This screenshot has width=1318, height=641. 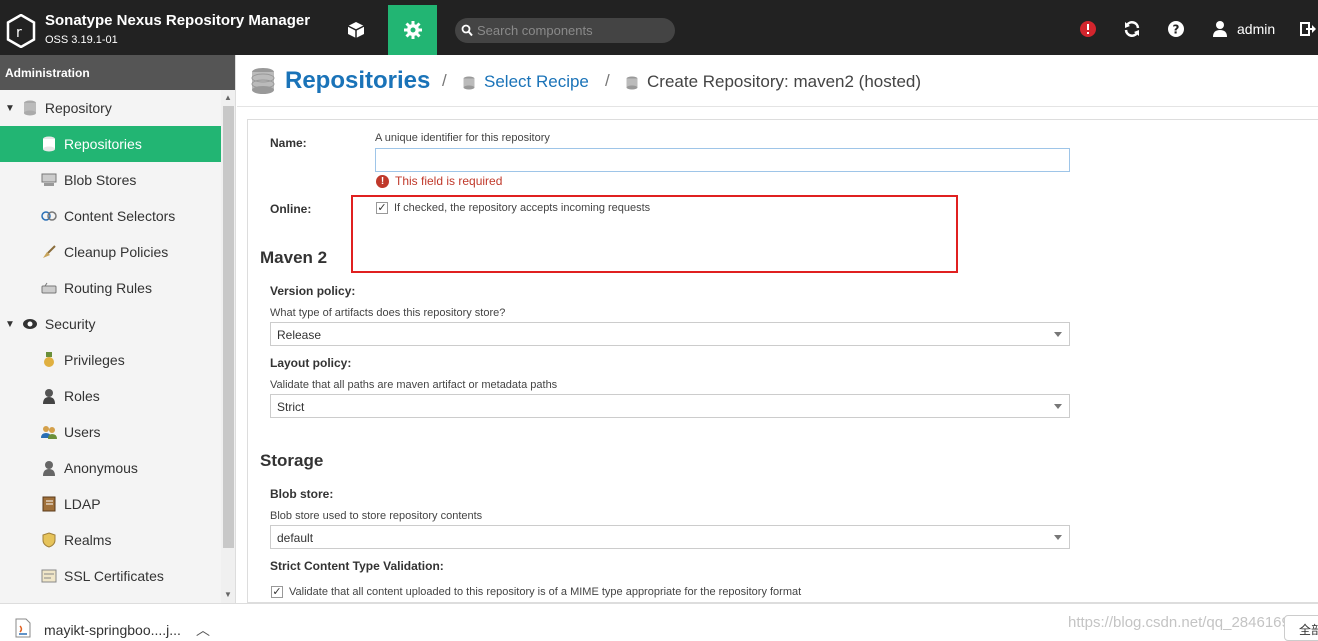 I want to click on version-policy-select: Release, so click(x=670, y=334).